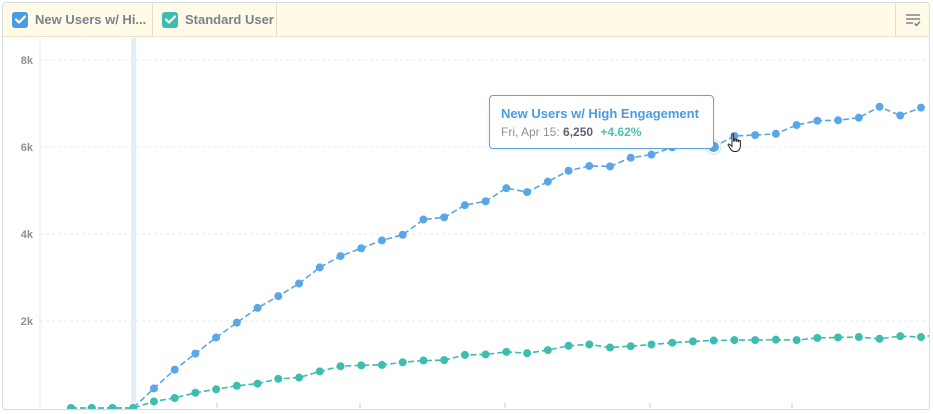 The height and width of the screenshot is (414, 933). Describe the element at coordinates (578, 132) in the screenshot. I see `tooltip-value: 6,250` at that location.